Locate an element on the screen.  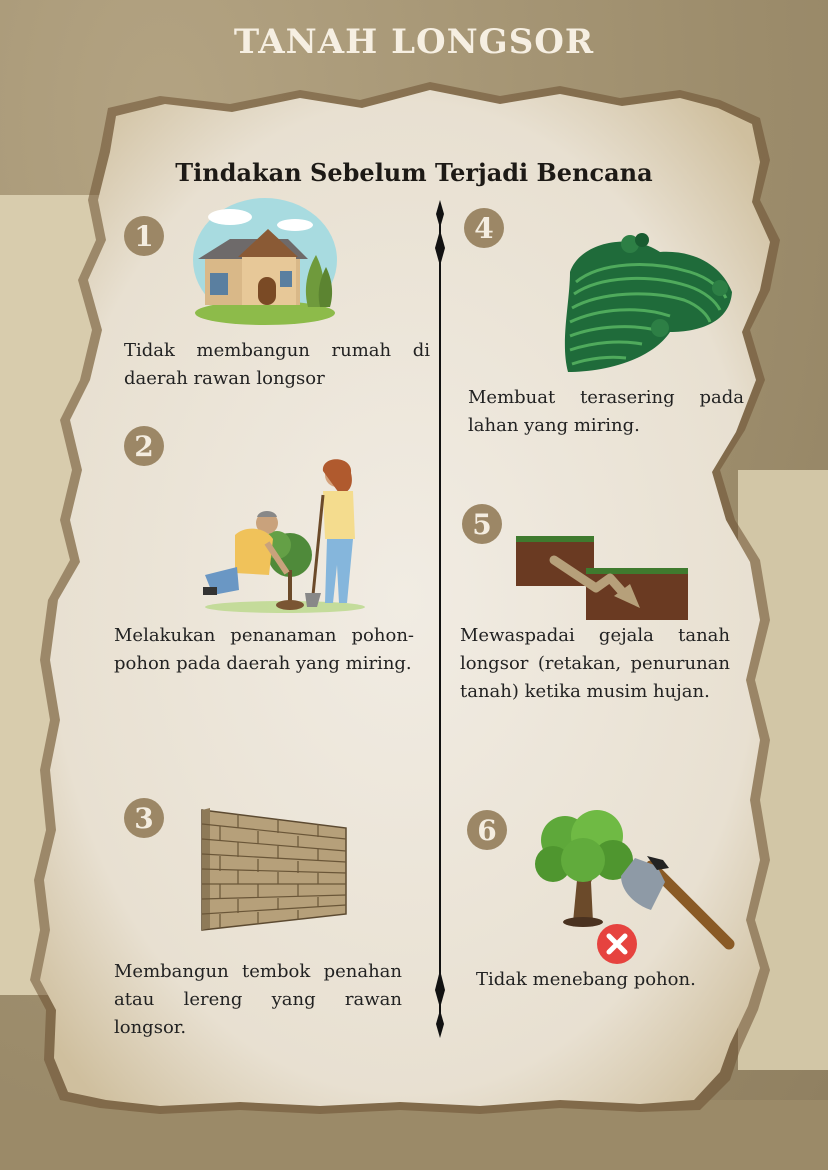
brick-wall-icon is located at coordinates (274, 869).